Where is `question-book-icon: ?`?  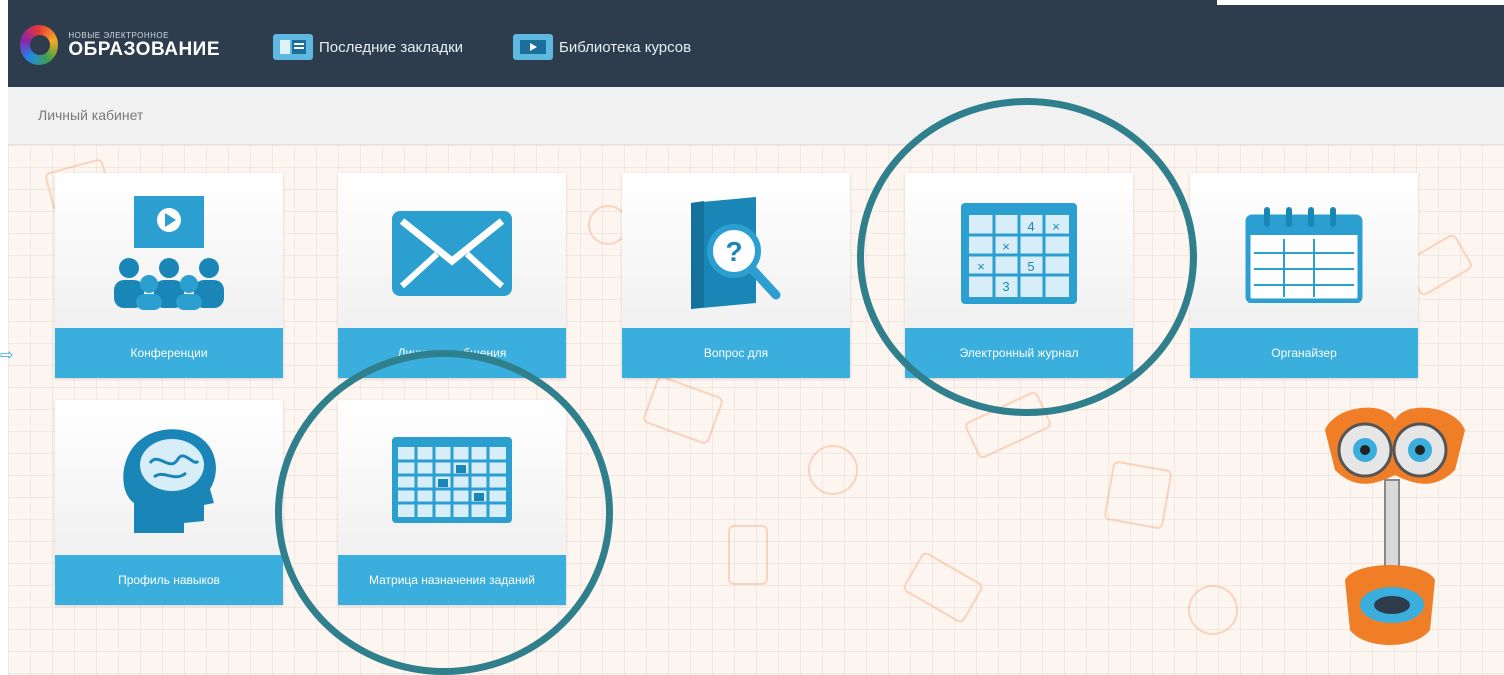
question-book-icon: ? is located at coordinates (736, 253).